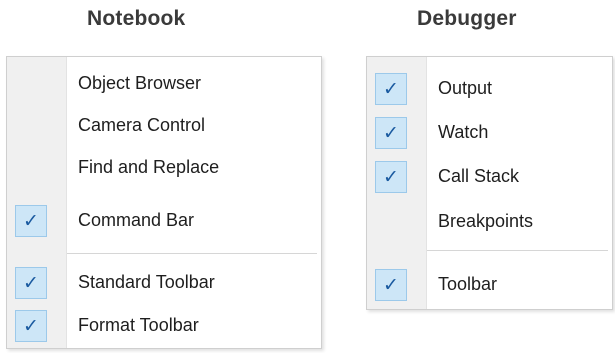 This screenshot has width=615, height=353. I want to click on menu-item-label: Command Bar, so click(136, 220).